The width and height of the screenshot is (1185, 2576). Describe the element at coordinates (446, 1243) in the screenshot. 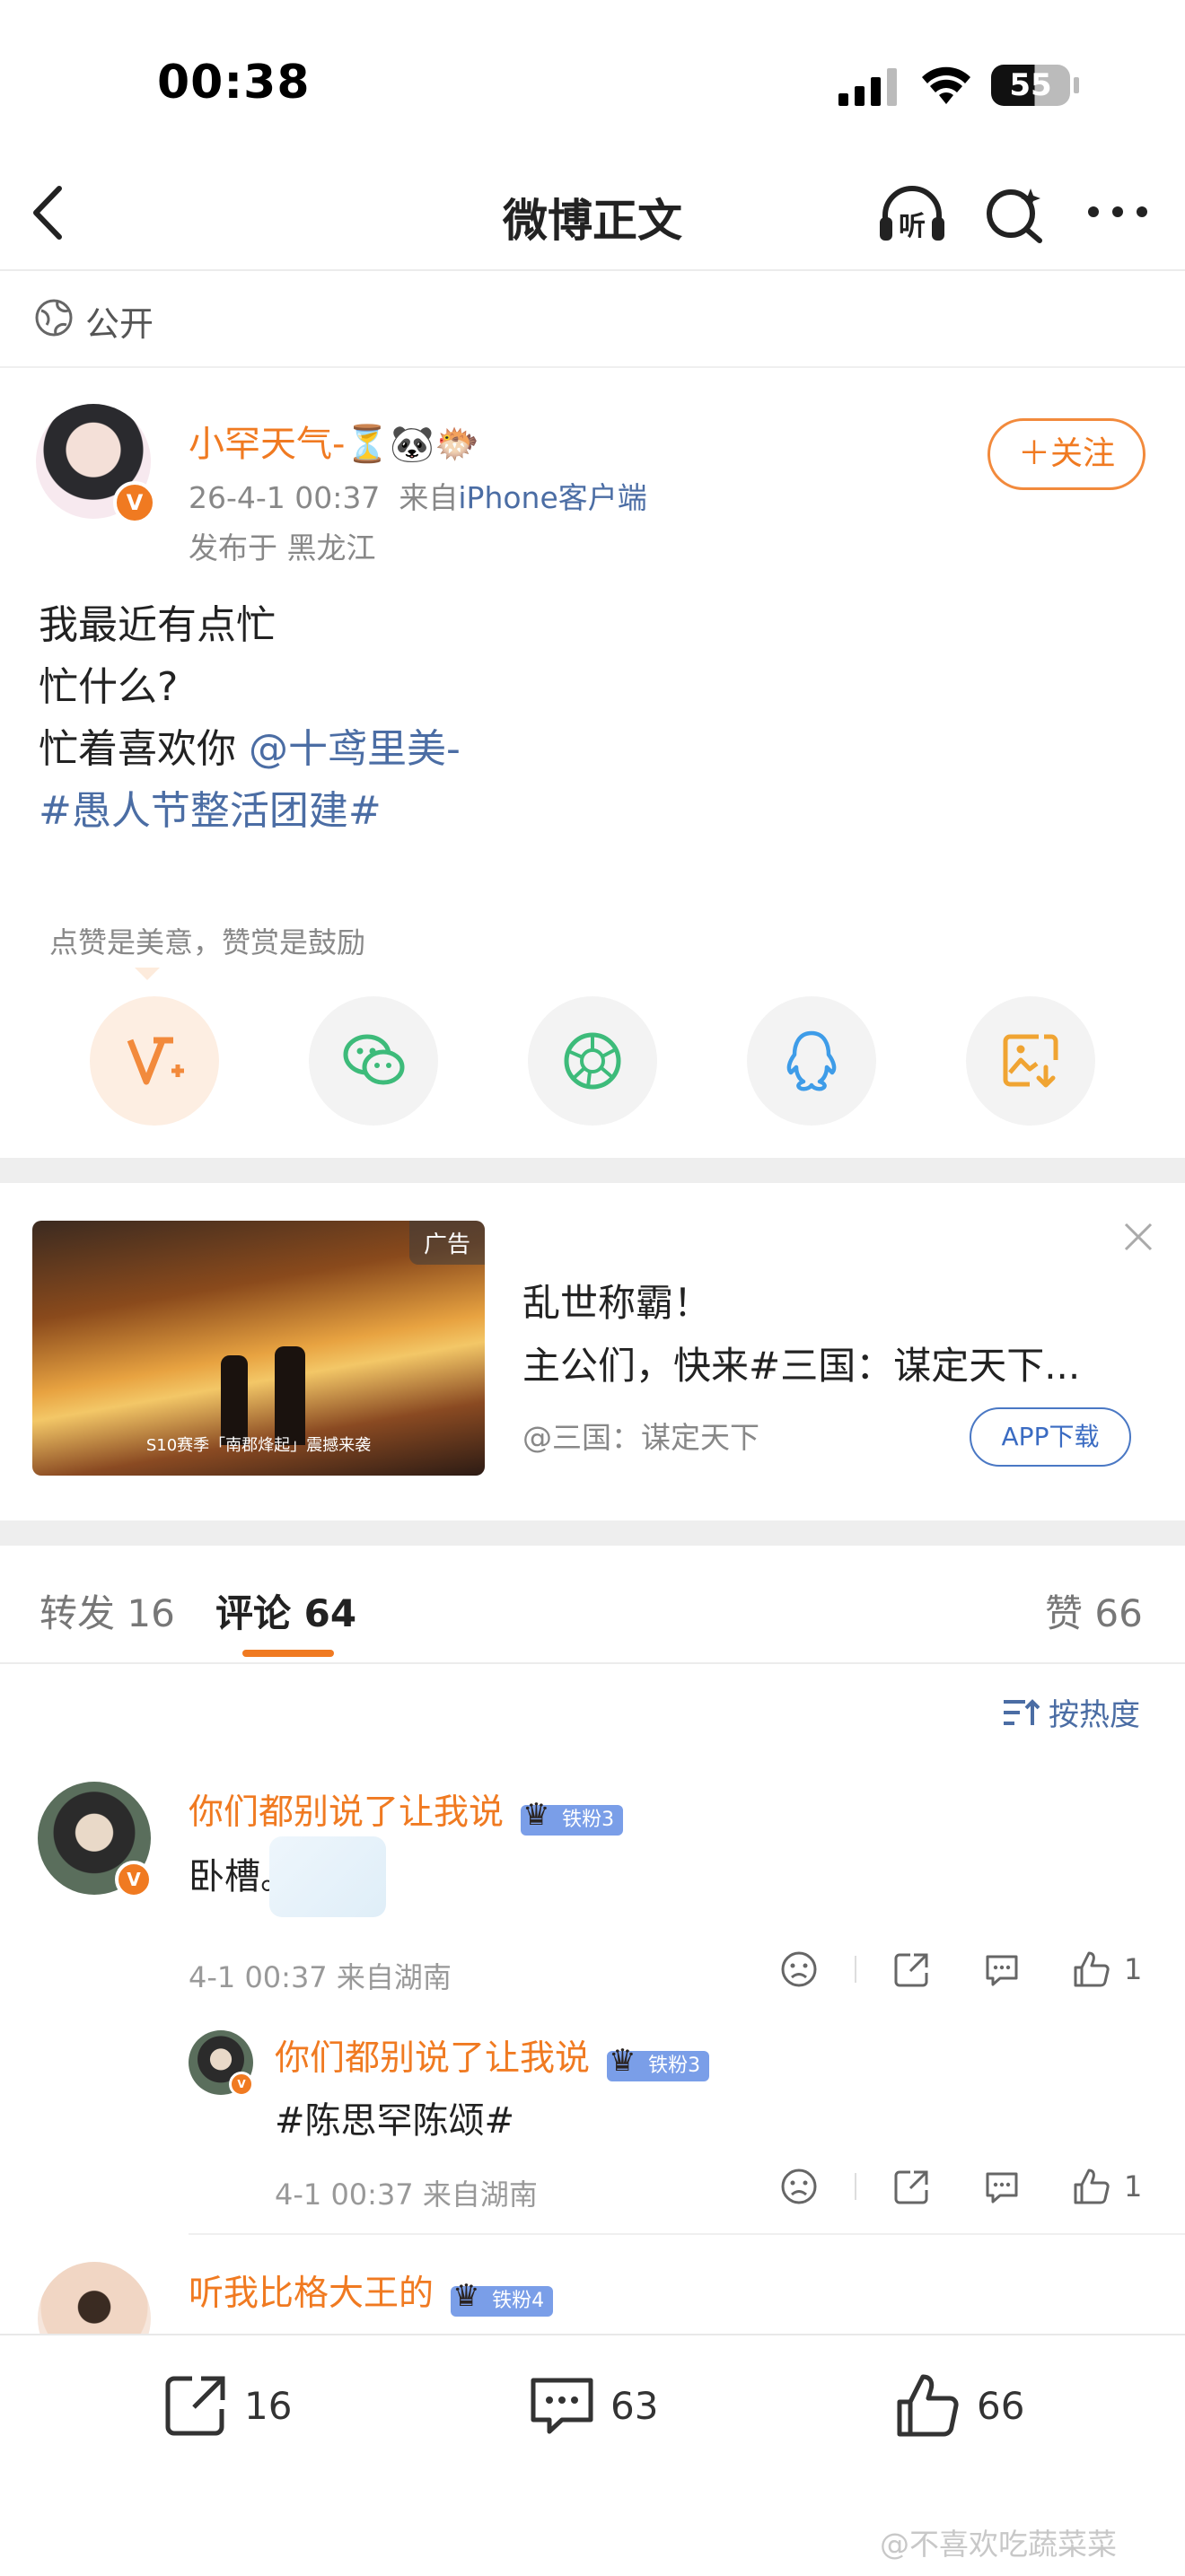

I see `ad-tag: 广告` at that location.